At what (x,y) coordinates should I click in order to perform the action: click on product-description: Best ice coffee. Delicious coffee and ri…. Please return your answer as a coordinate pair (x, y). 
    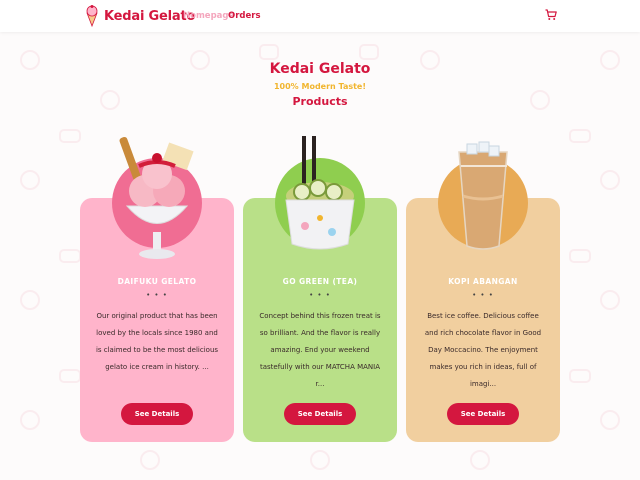
    Looking at the image, I should click on (483, 350).